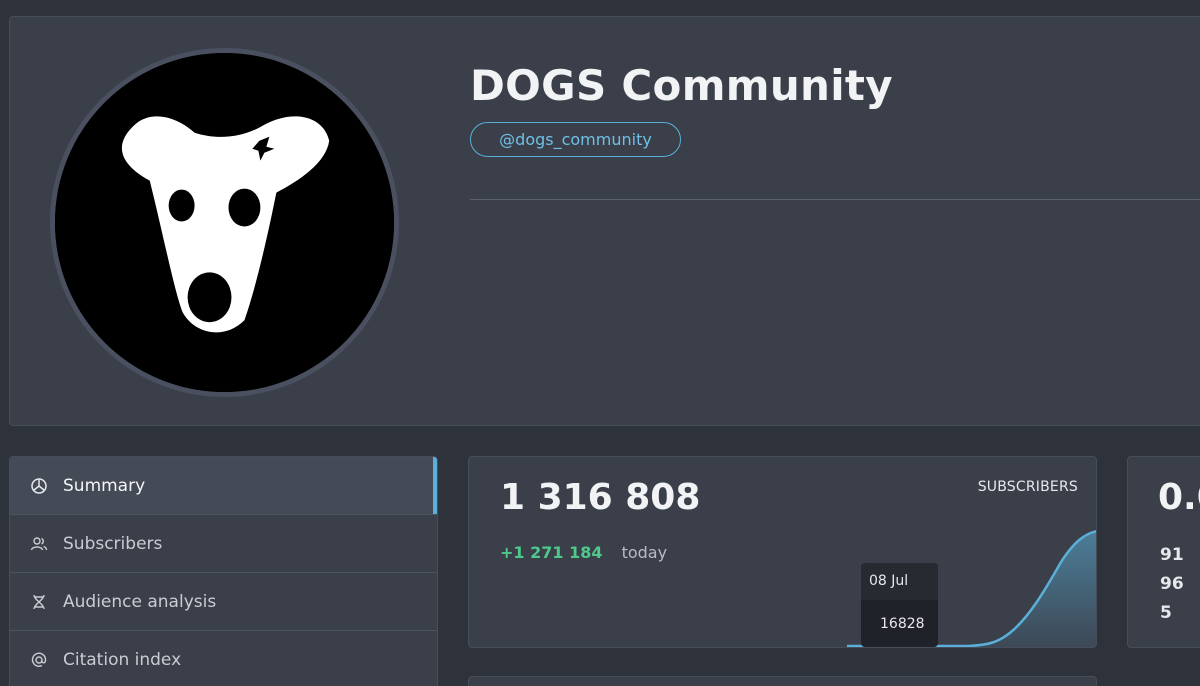 The image size is (1200, 686). Describe the element at coordinates (782, 681) in the screenshot. I see `next-card` at that location.